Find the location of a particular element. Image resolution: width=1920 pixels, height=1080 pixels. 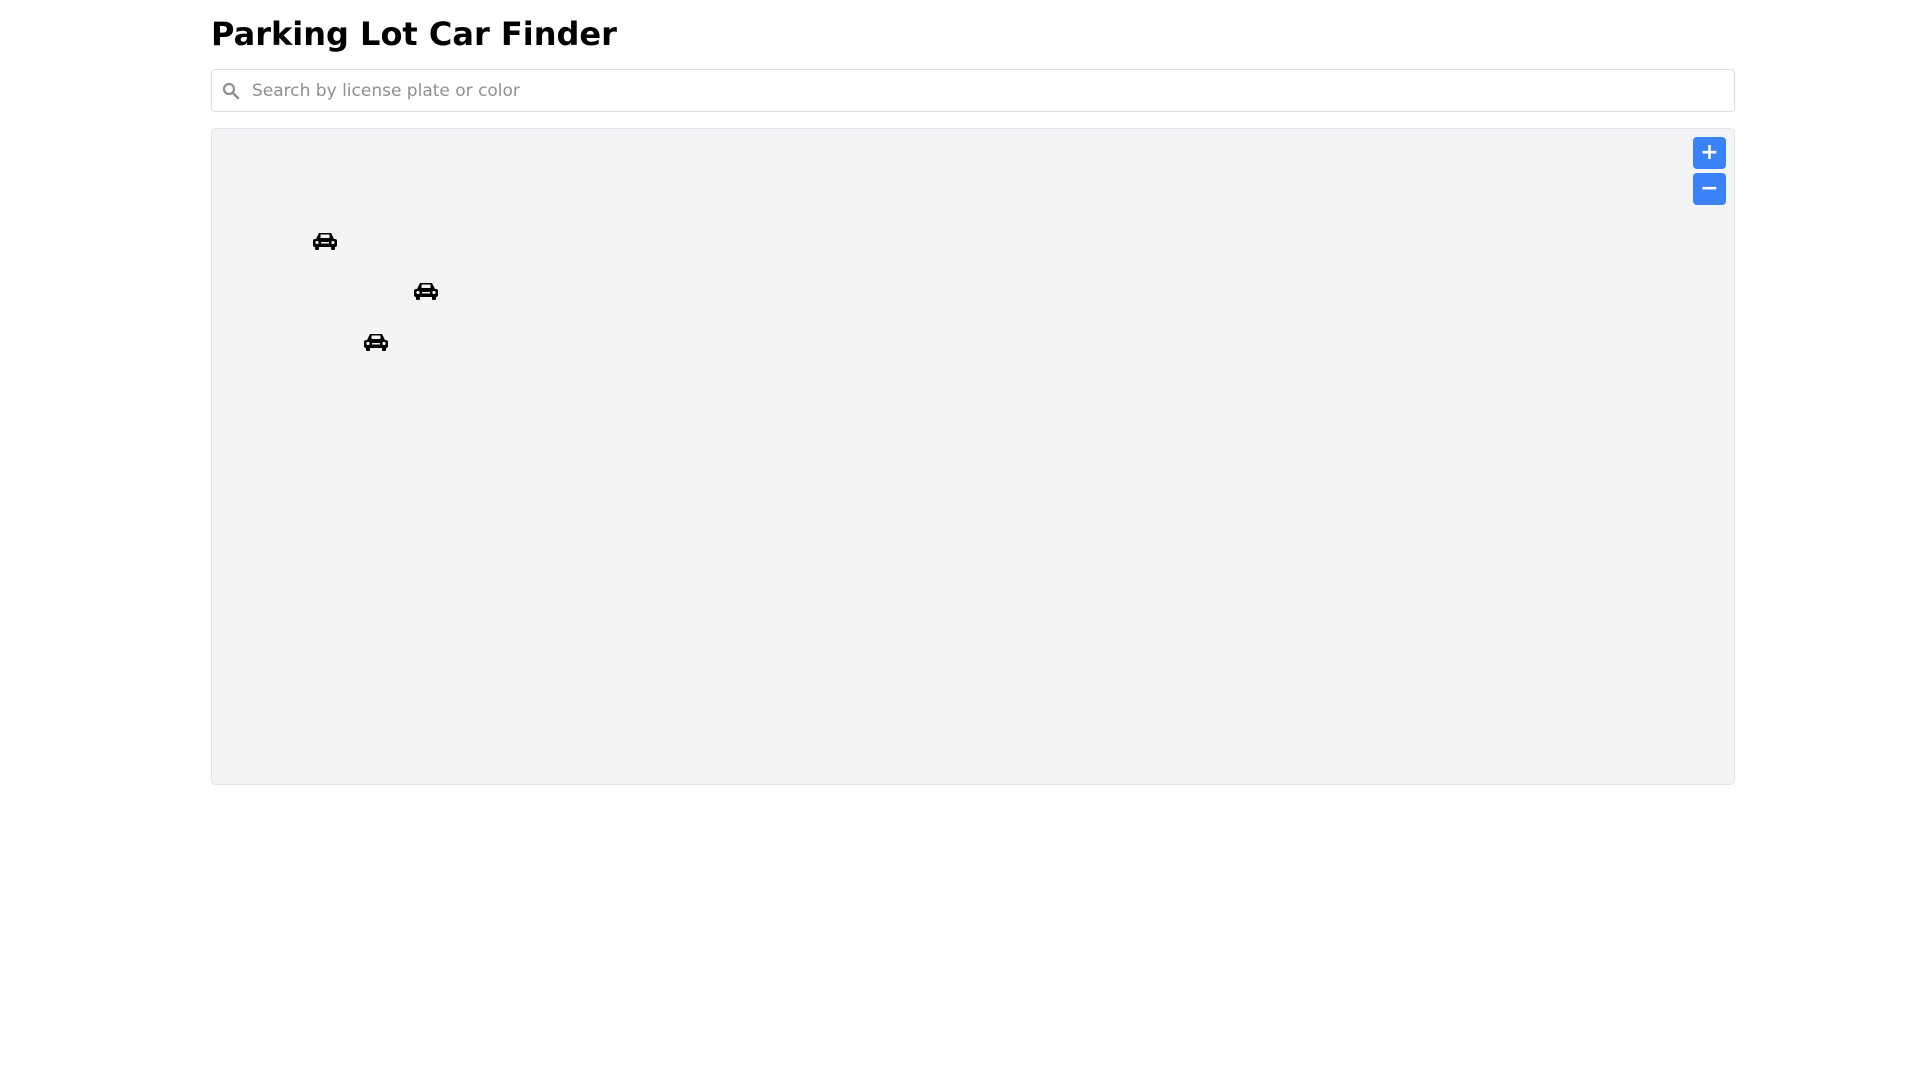

search-bar is located at coordinates (973, 90).